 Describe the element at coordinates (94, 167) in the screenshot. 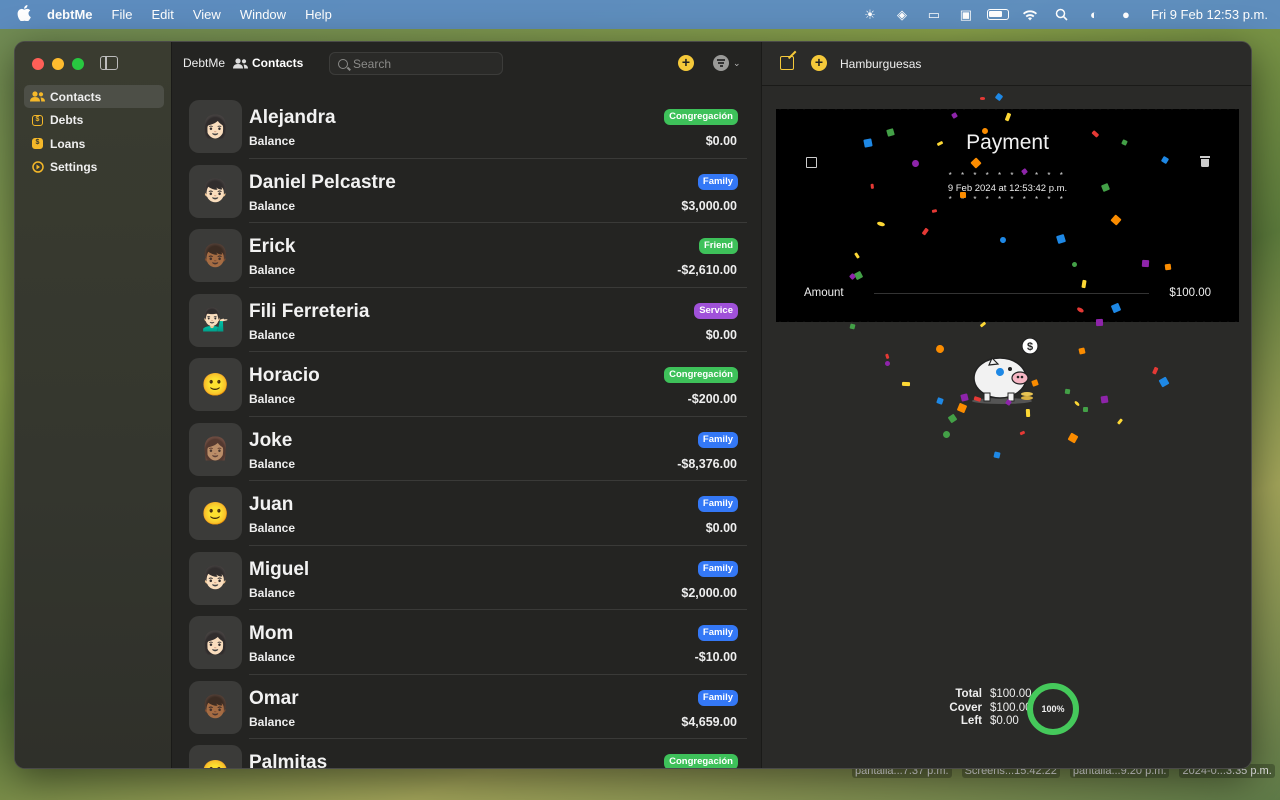

I see `sidebar-item-settings: Settings` at that location.